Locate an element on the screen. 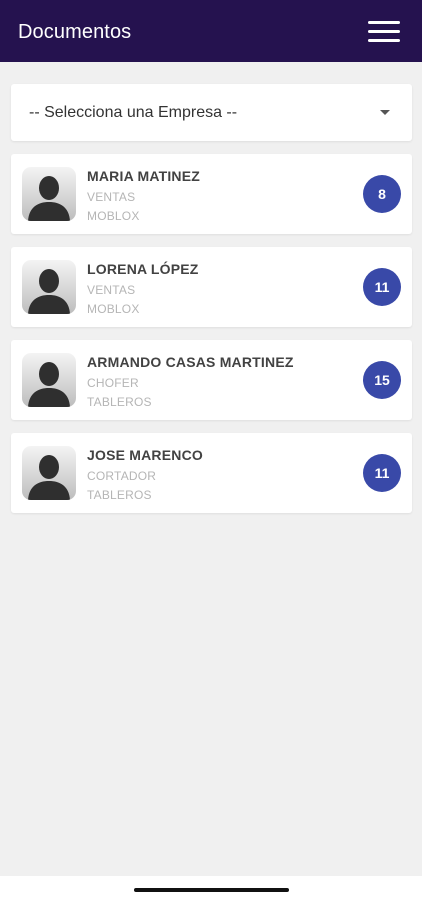 The image size is (422, 900). employee-name: ARMANDO CASAS MARTINEZ is located at coordinates (190, 362).